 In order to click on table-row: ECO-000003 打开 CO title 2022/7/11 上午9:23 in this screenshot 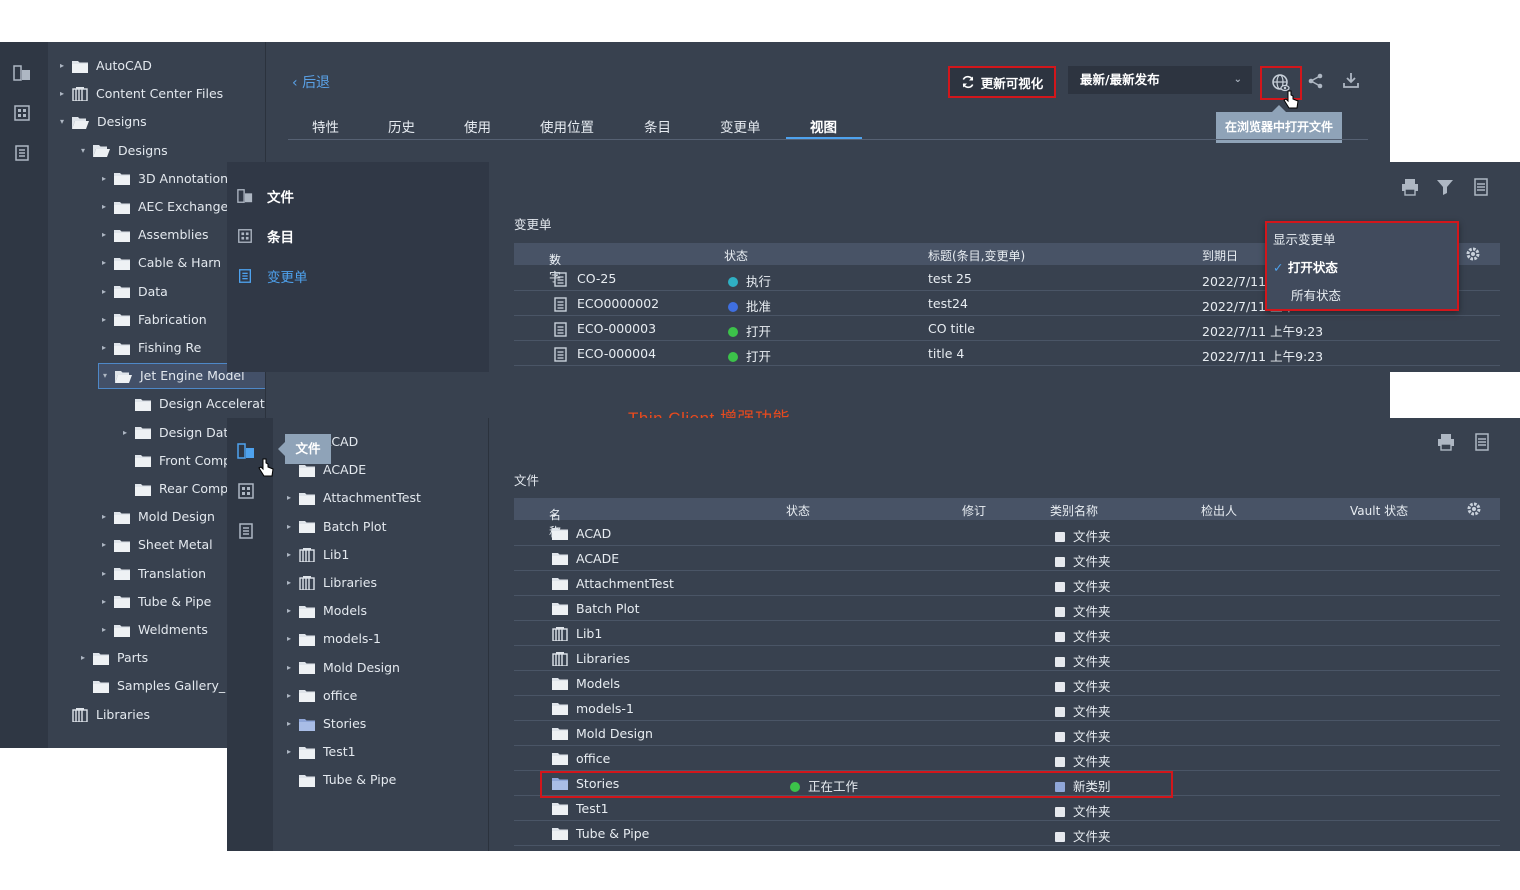, I will do `click(1007, 328)`.